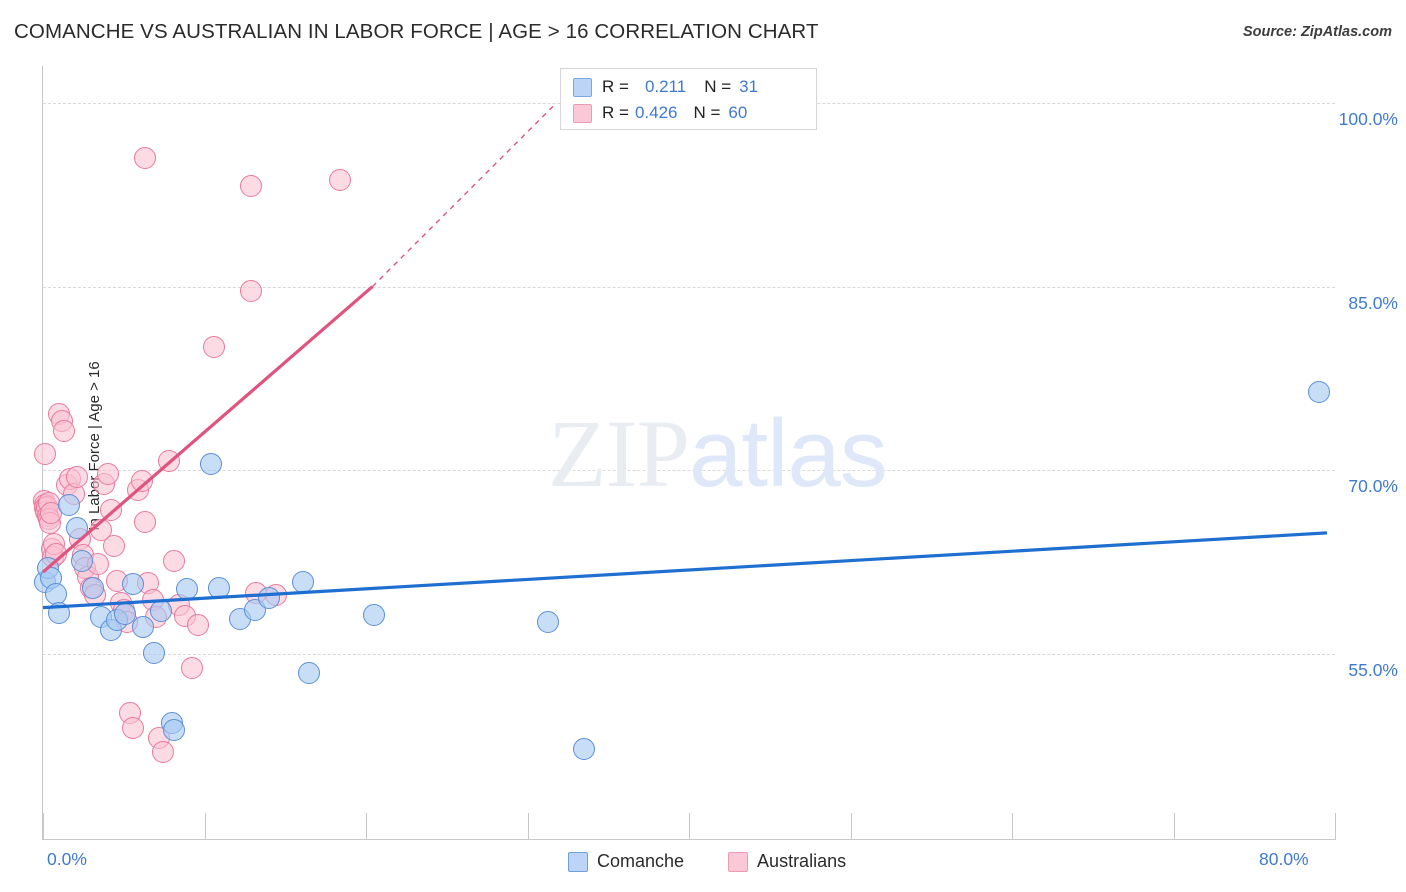  Describe the element at coordinates (689, 87) in the screenshot. I see `stats-row-comanche: R = 0.211 N = 31` at that location.